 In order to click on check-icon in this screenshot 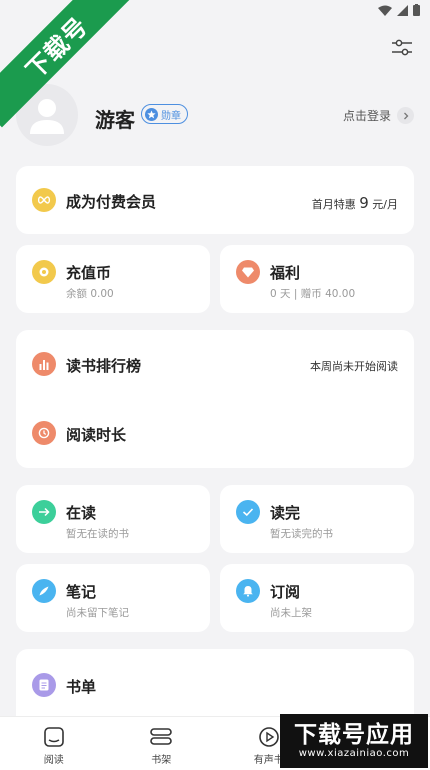, I will do `click(248, 512)`.